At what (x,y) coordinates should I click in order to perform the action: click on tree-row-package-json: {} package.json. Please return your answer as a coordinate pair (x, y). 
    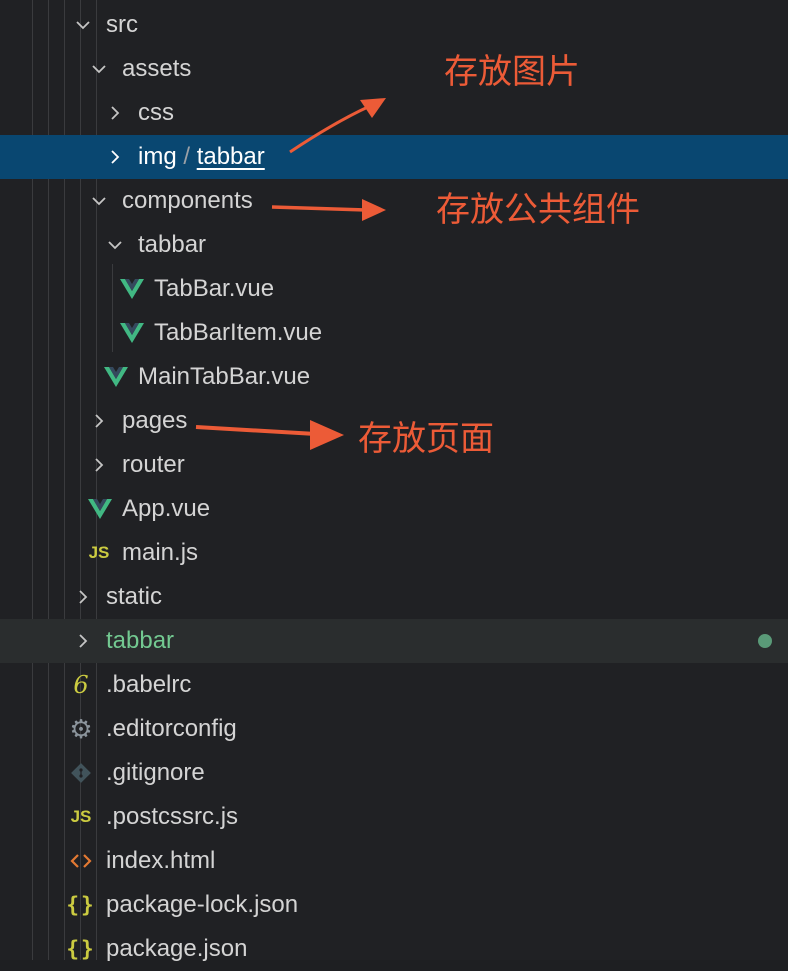
    Looking at the image, I should click on (394, 949).